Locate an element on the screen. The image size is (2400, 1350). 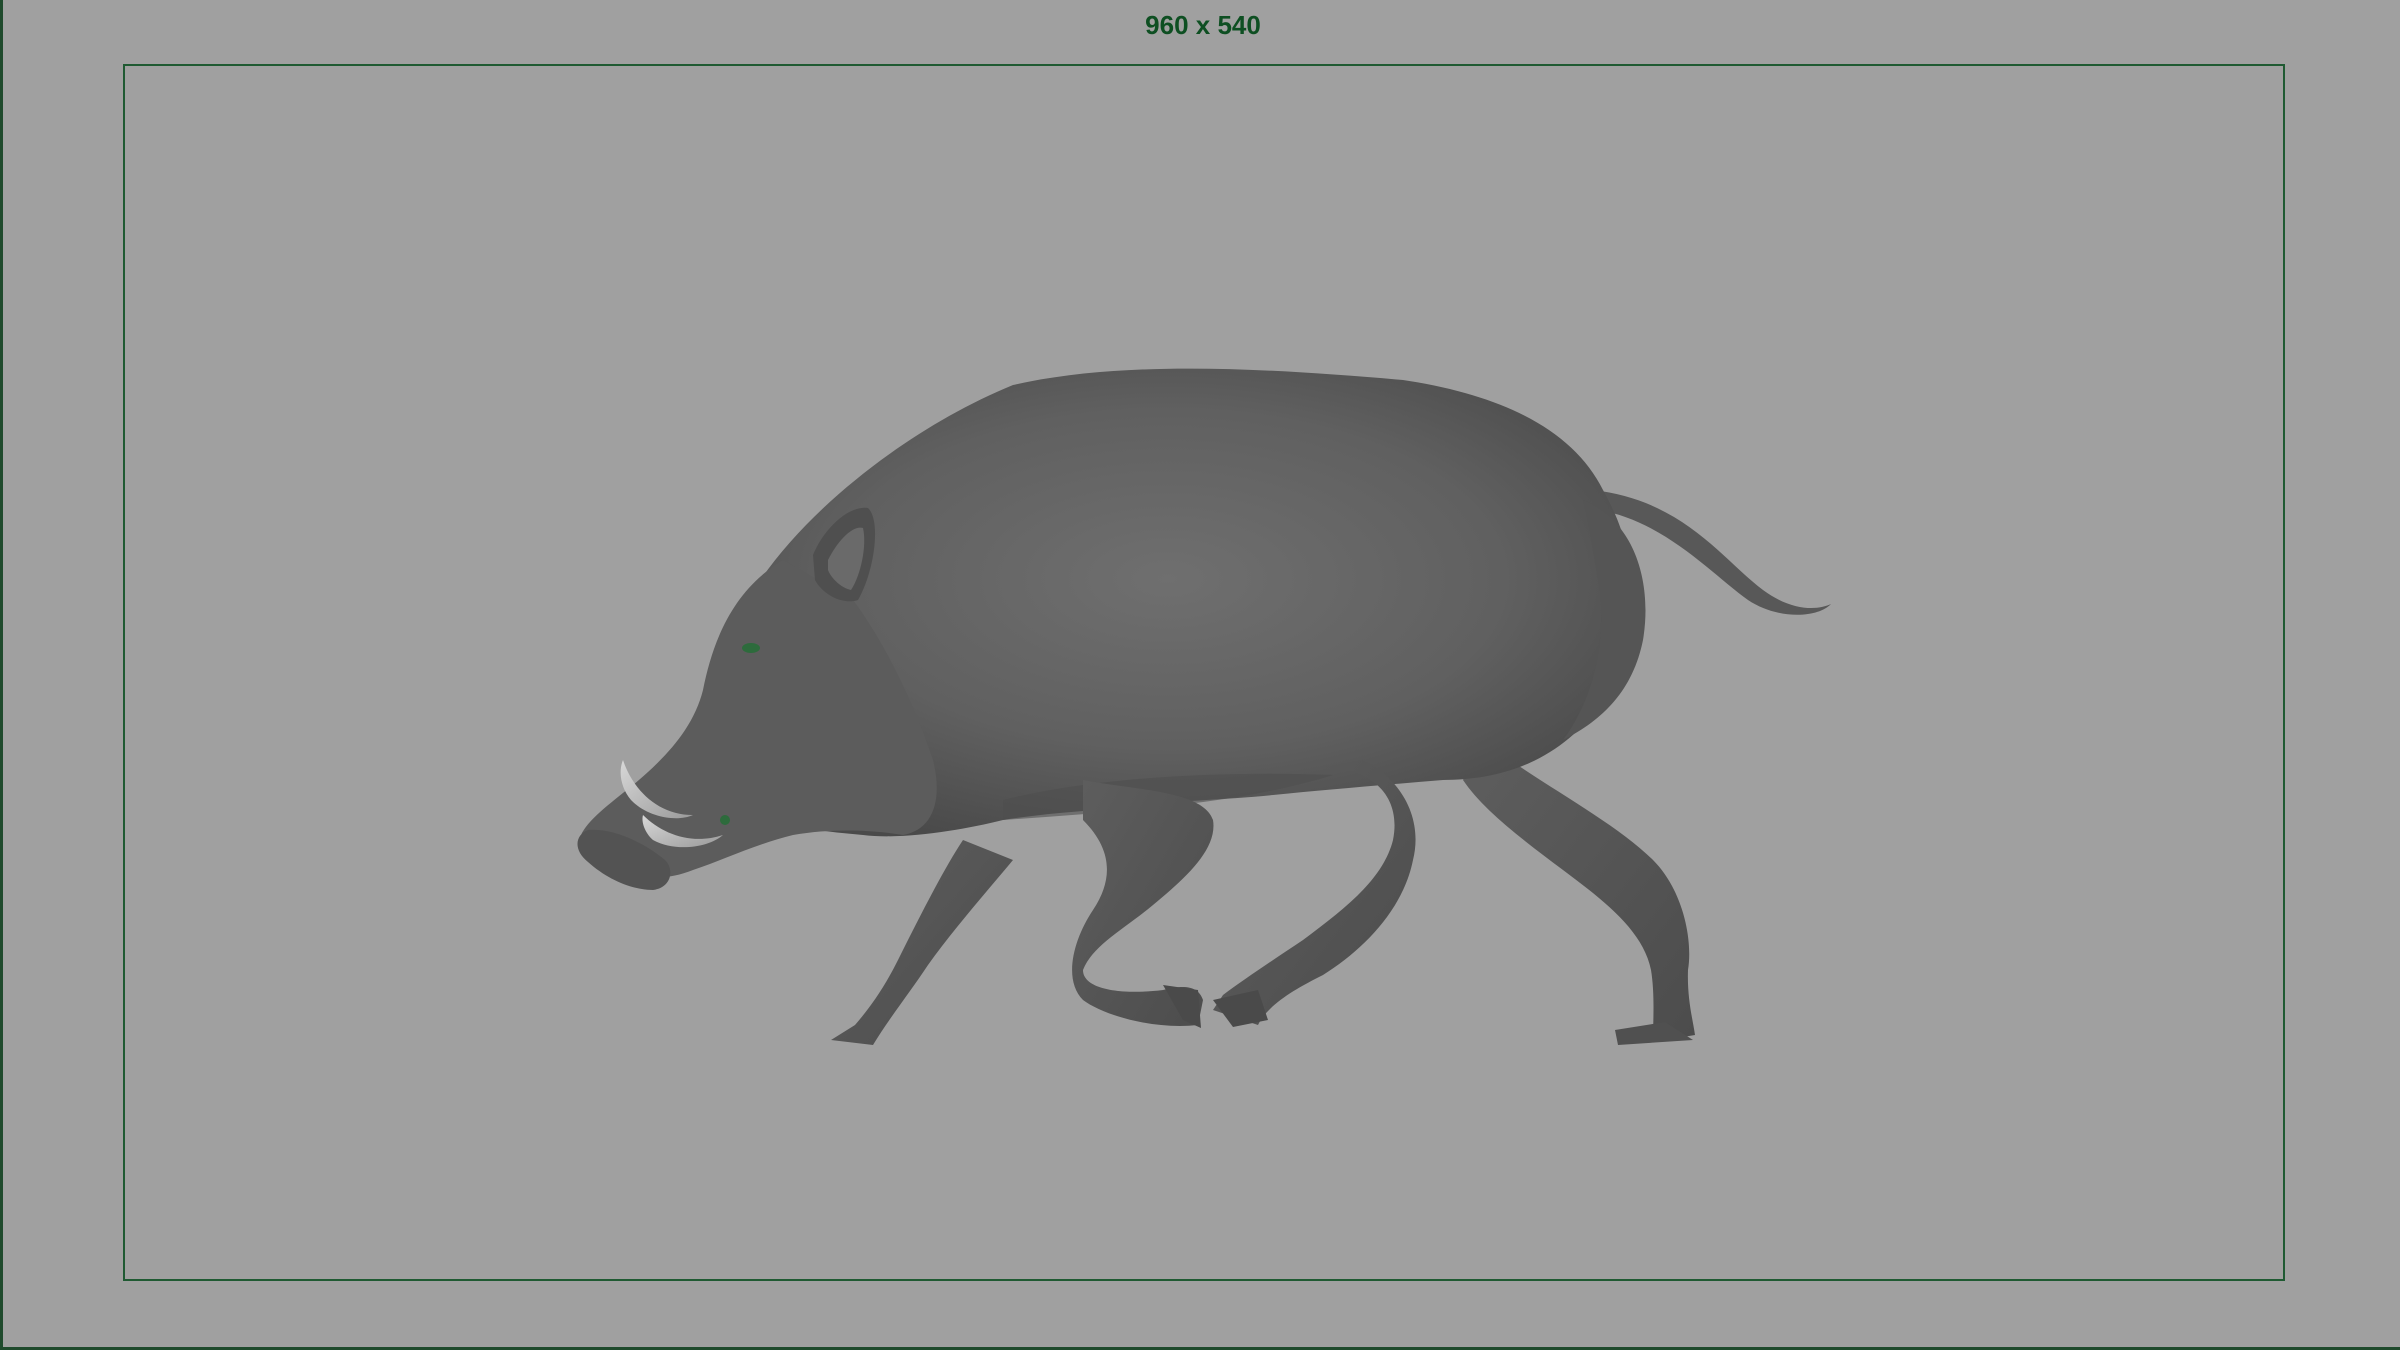
boar-hind-leg-near is located at coordinates (1314, 892).